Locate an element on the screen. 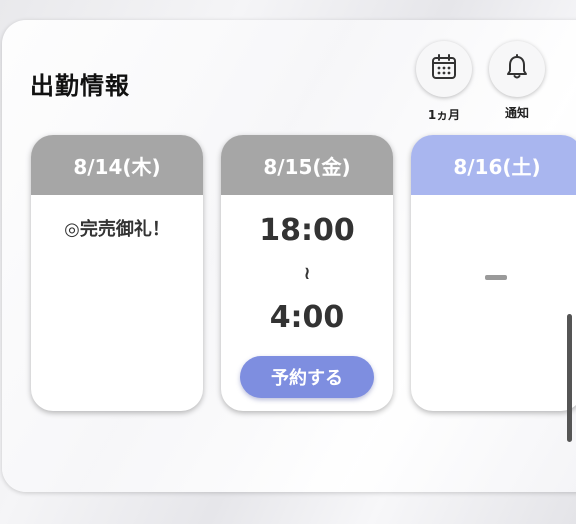 Image resolution: width=576 pixels, height=524 pixels. scrollbar is located at coordinates (569, 378).